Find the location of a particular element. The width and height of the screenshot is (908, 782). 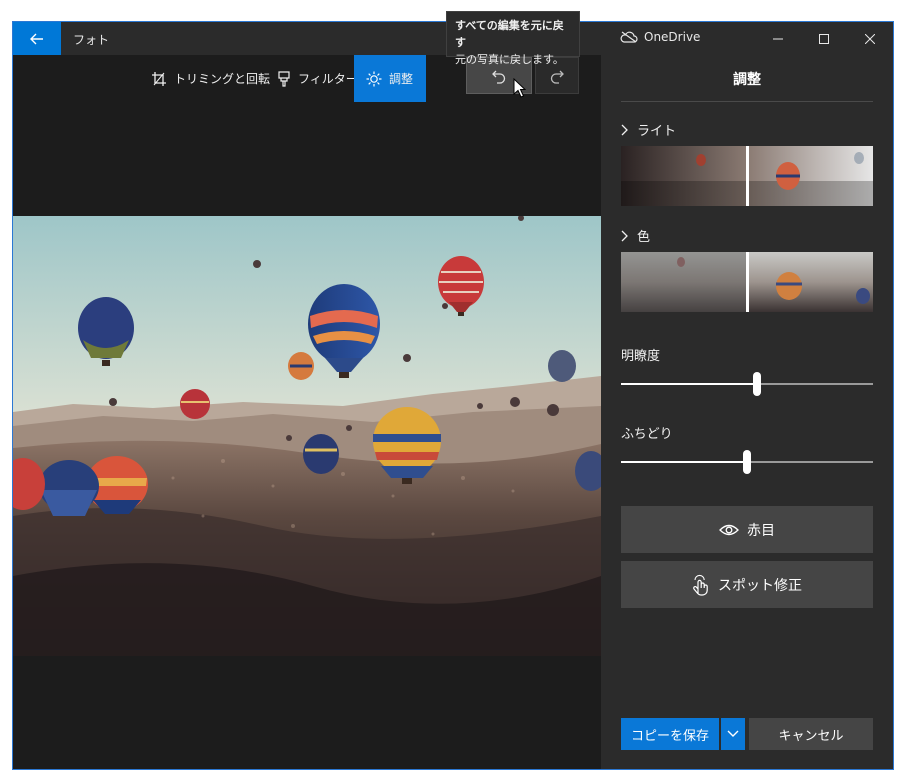

close-button is located at coordinates (870, 38).